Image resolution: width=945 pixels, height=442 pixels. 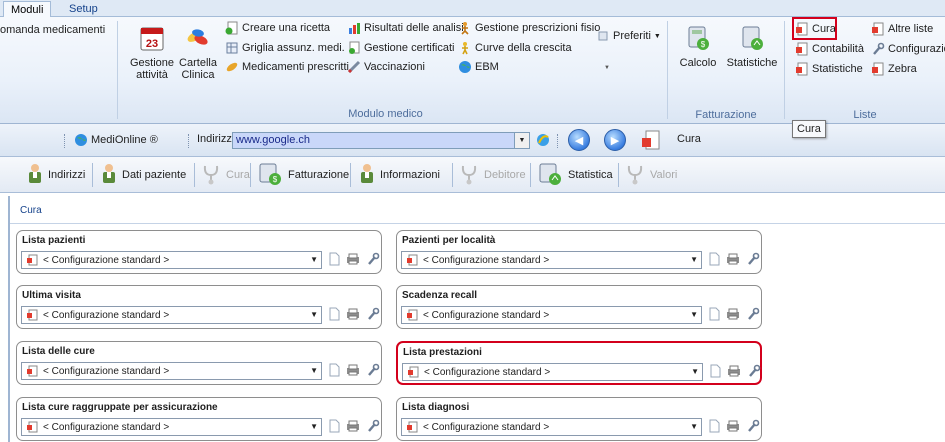 What do you see at coordinates (521, 140) in the screenshot?
I see `url-dropdown-button: ▼` at bounding box center [521, 140].